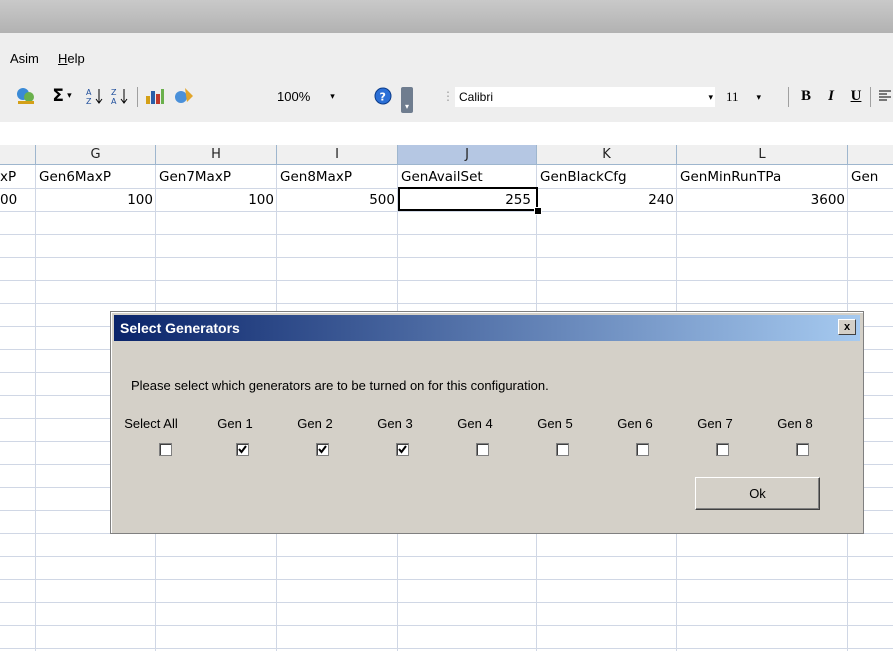 Image resolution: width=893 pixels, height=651 pixels. What do you see at coordinates (635, 423) in the screenshot?
I see `gen-6-label: Gen 6` at bounding box center [635, 423].